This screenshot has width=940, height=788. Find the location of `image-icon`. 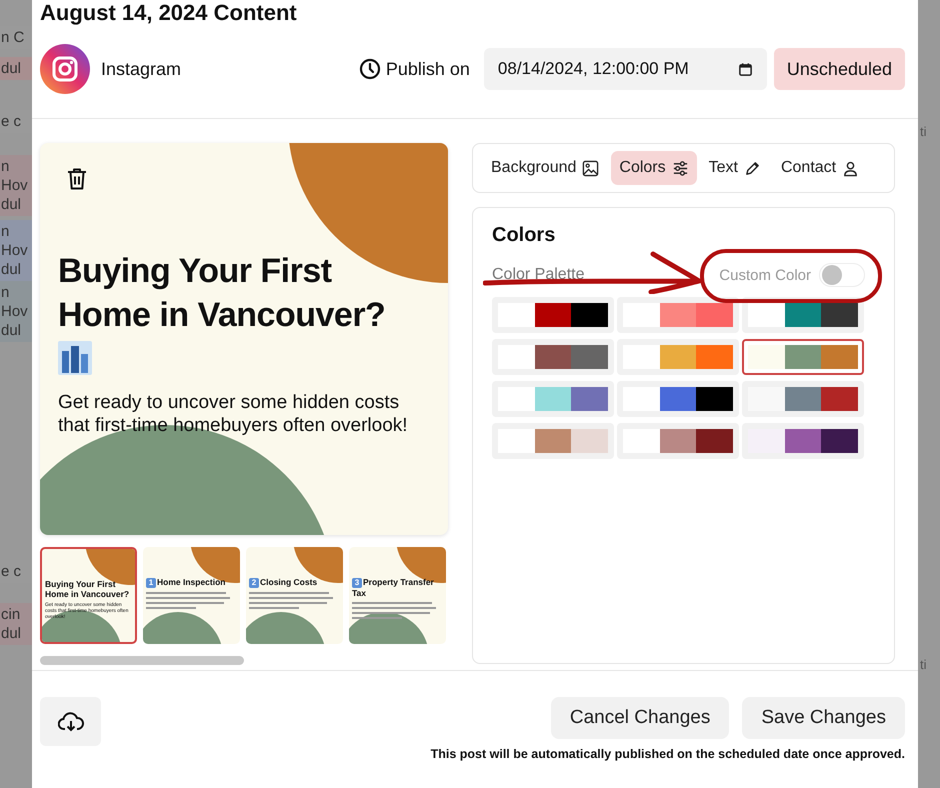

image-icon is located at coordinates (591, 168).